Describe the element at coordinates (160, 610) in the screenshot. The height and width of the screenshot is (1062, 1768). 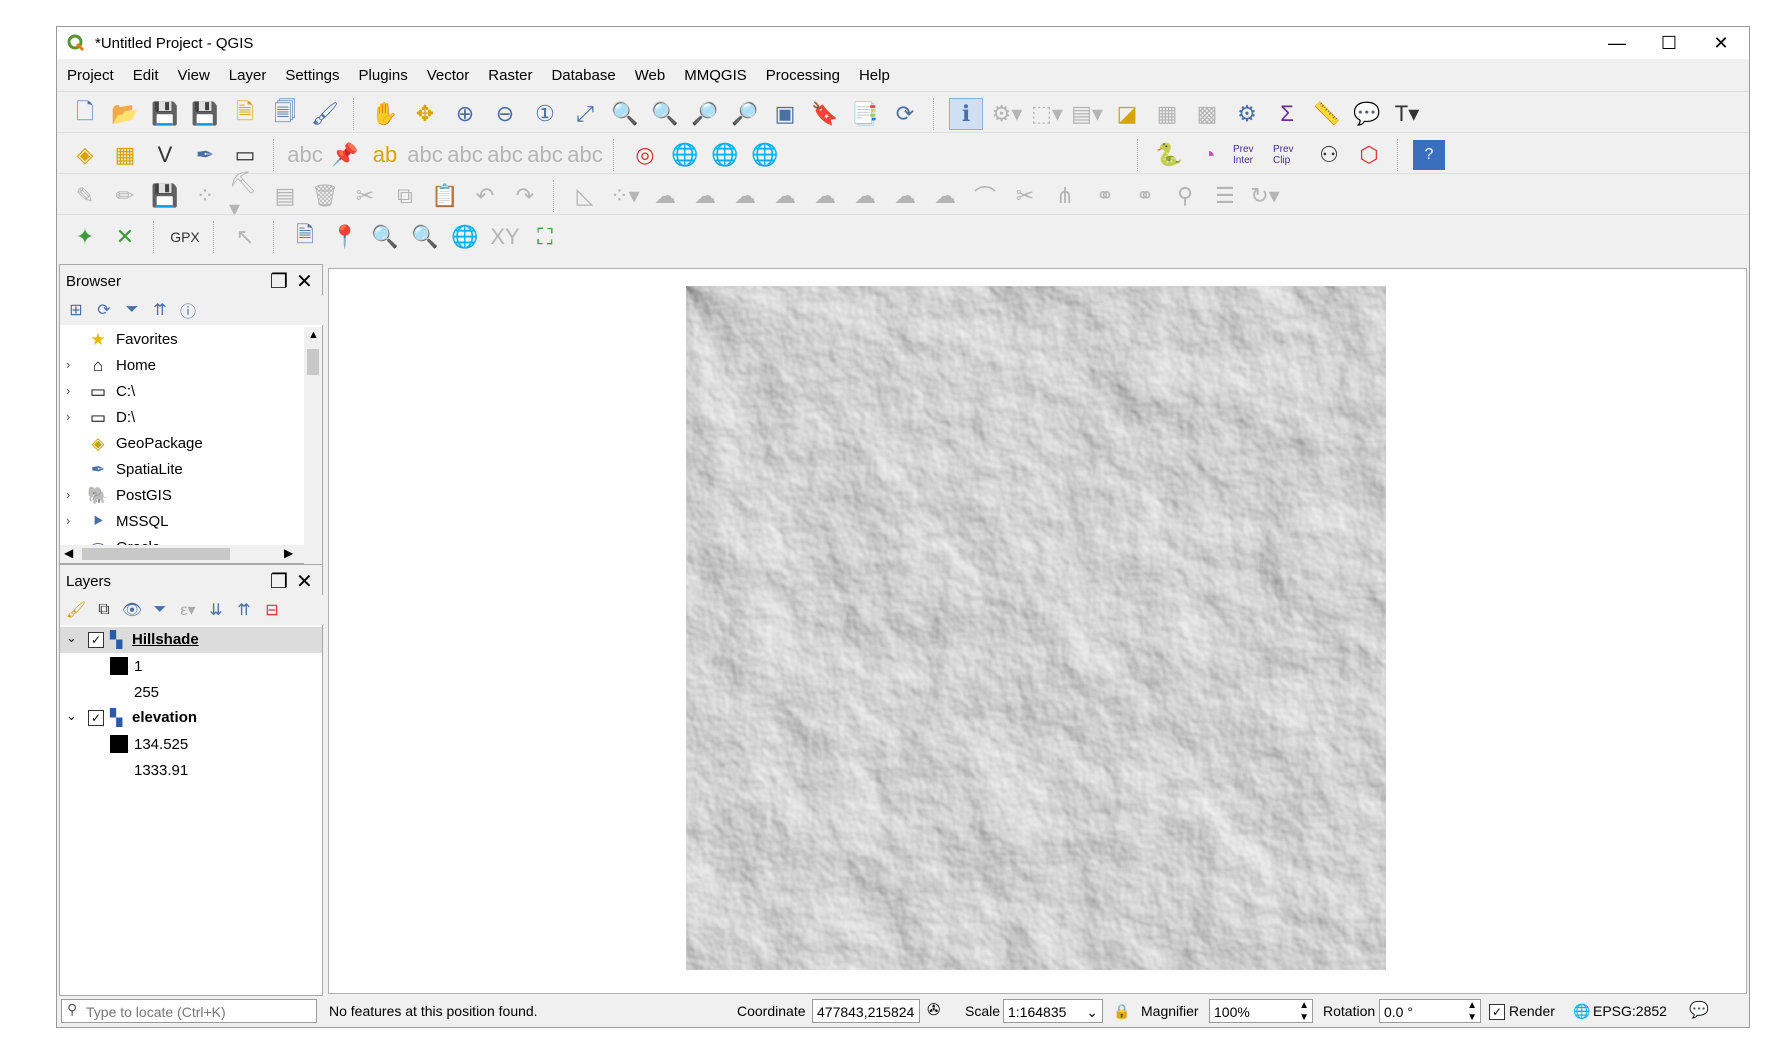
I see `filter-legend-icon: ⏷` at that location.